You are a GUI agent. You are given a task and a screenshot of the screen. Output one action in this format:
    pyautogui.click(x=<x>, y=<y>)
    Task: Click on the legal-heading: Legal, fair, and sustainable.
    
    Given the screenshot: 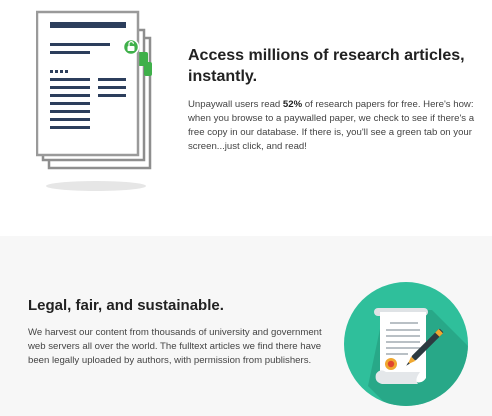 What is the action you would take?
    pyautogui.click(x=126, y=305)
    